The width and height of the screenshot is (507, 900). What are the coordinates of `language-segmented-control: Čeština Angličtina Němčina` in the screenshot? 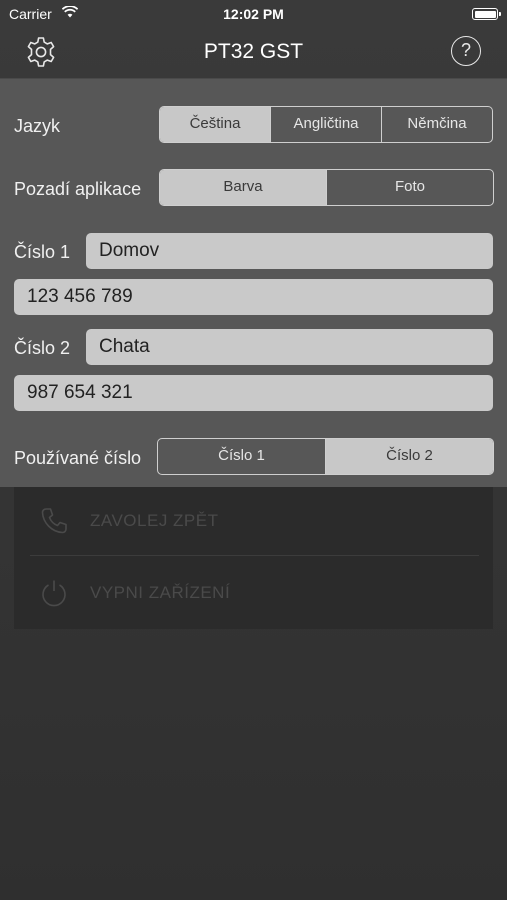 It's located at (326, 124).